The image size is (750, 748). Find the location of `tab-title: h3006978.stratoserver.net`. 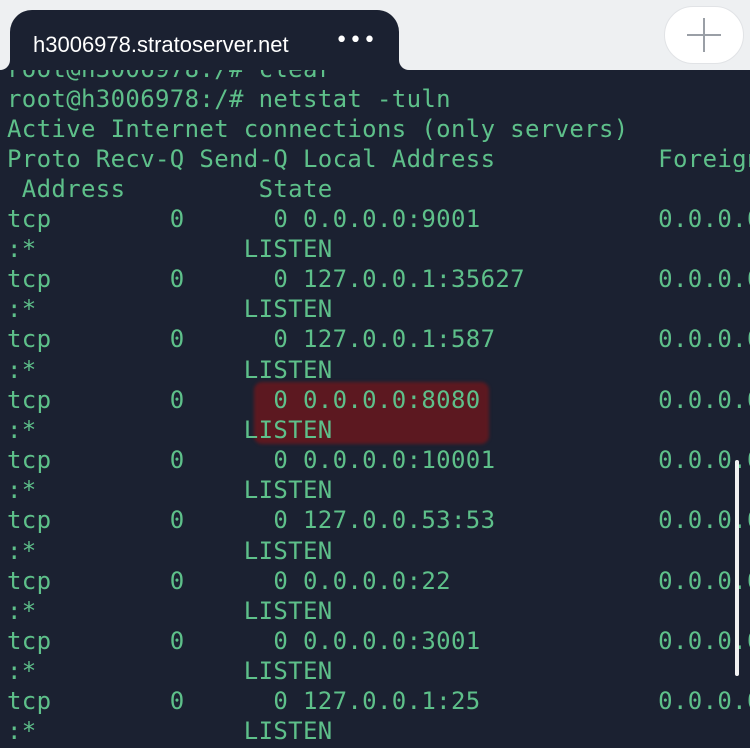

tab-title: h3006978.stratoserver.net is located at coordinates (161, 44).